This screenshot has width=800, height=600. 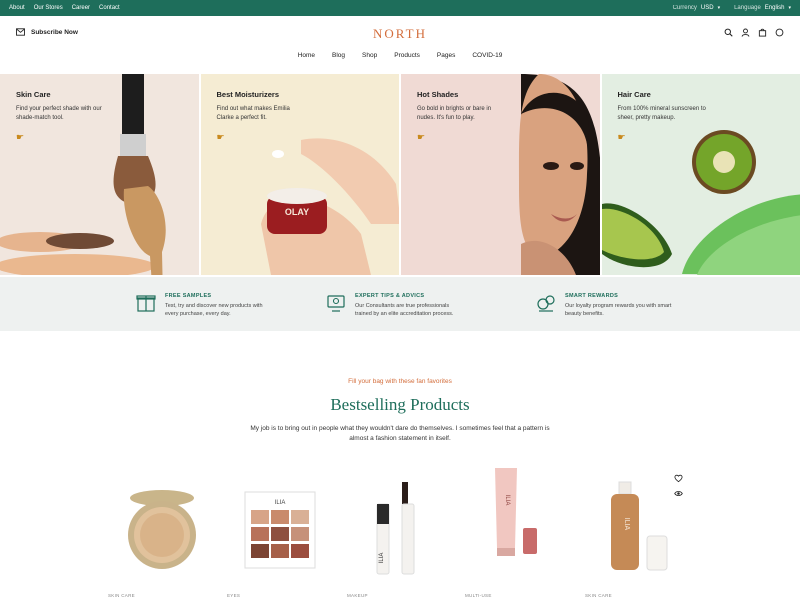 I want to click on nav-home: Home, so click(x=306, y=55).